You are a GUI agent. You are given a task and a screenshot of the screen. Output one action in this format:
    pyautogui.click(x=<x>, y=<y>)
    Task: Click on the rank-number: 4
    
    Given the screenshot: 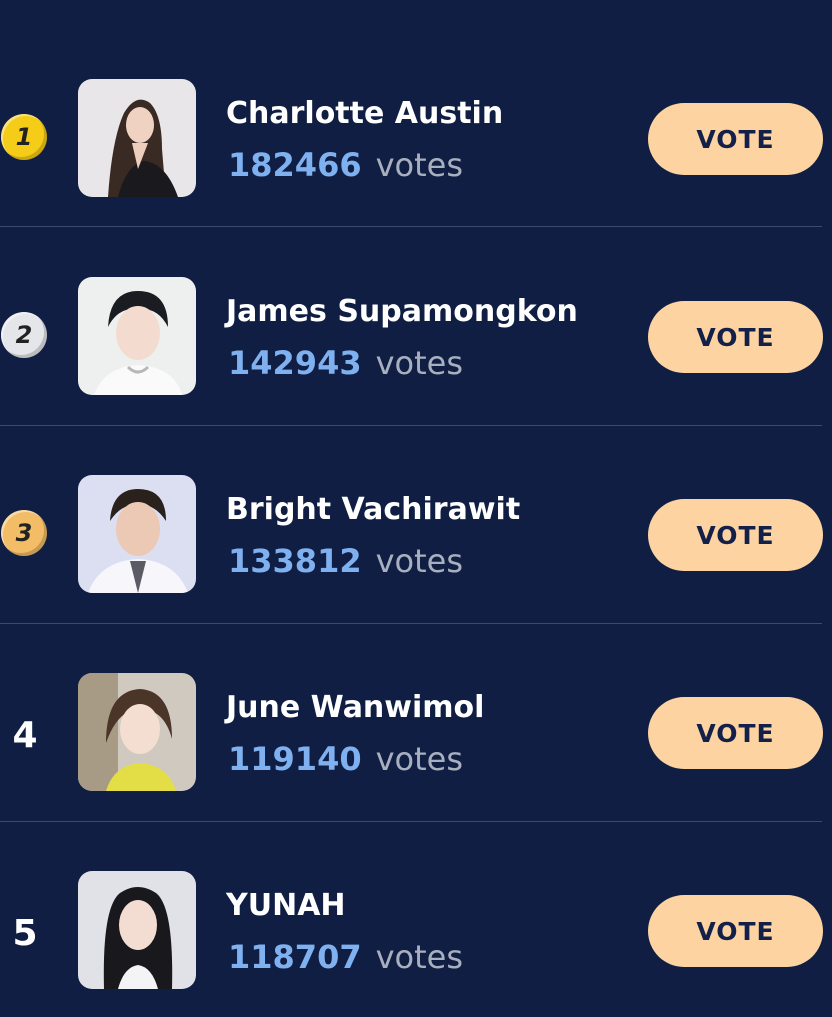 What is the action you would take?
    pyautogui.click(x=25, y=735)
    